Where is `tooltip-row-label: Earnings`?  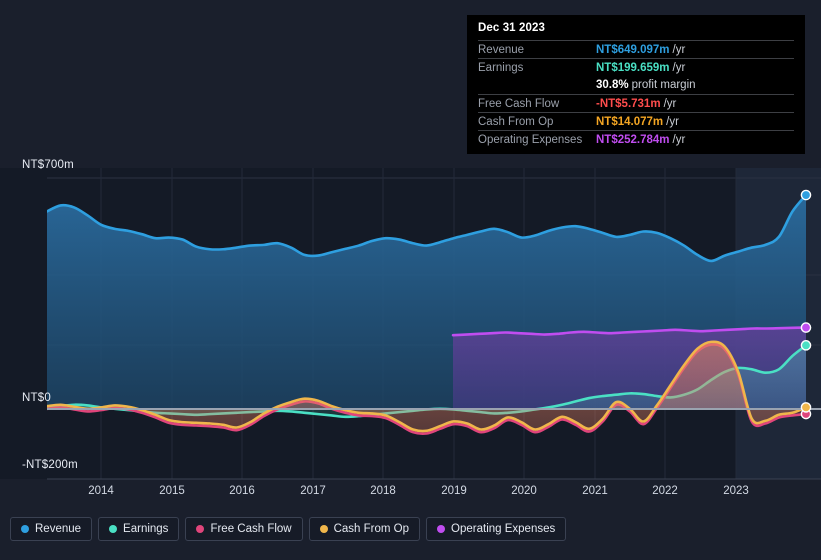 tooltip-row-label: Earnings is located at coordinates (501, 67).